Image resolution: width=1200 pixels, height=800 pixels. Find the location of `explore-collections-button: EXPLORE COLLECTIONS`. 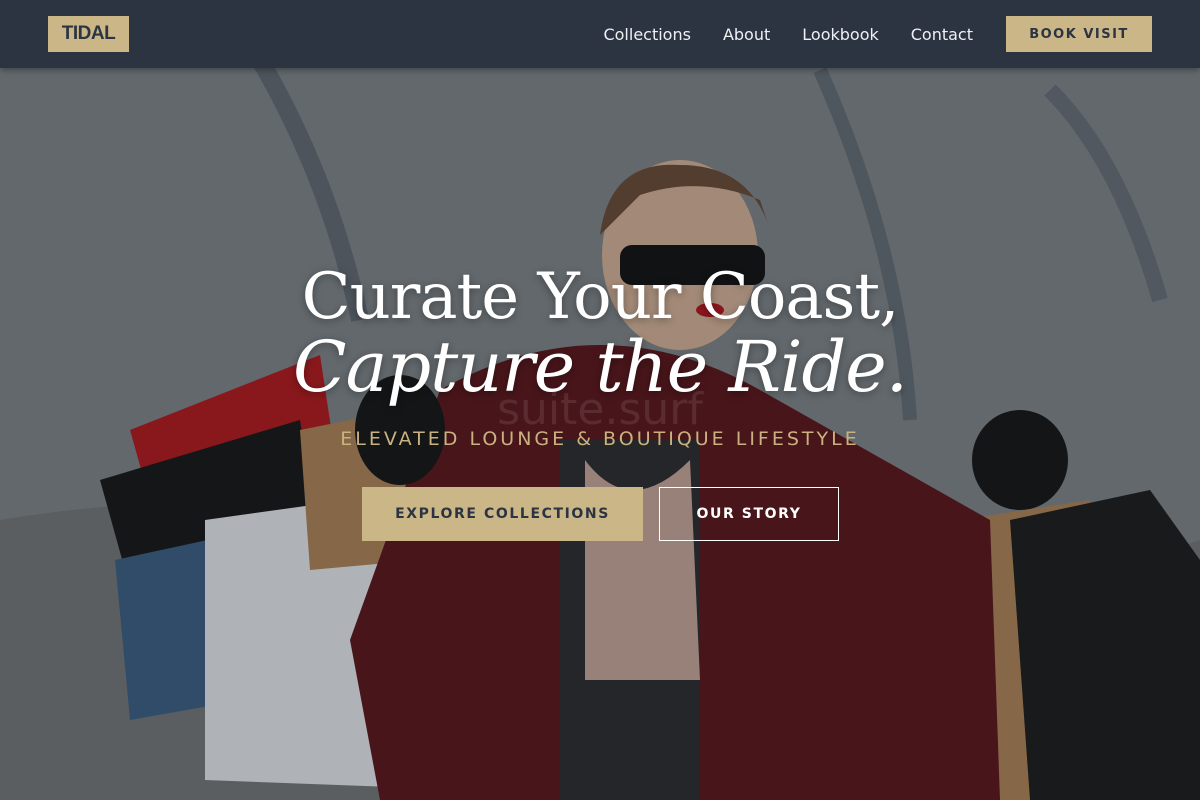

explore-collections-button: EXPLORE COLLECTIONS is located at coordinates (502, 514).